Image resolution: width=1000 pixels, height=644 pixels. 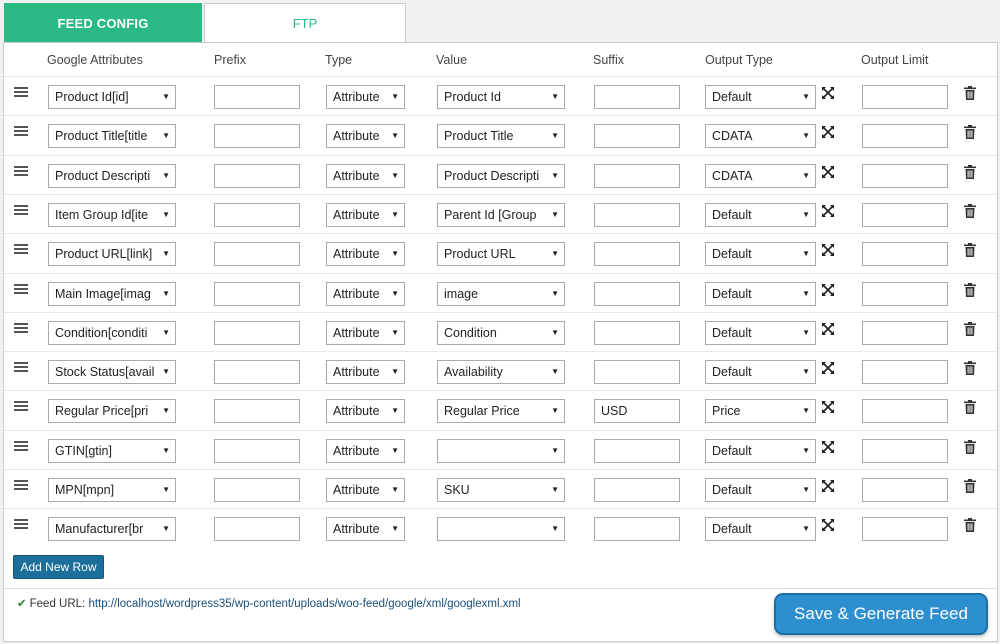 I want to click on google-attribute-select: Regular Price[pri ▼, so click(x=112, y=411).